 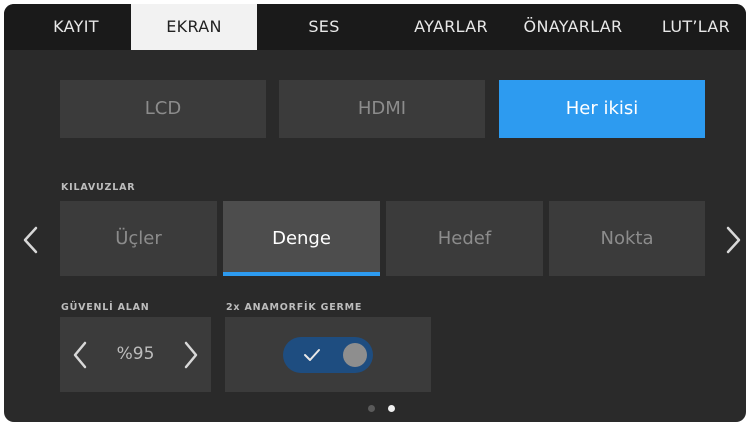 What do you see at coordinates (324, 27) in the screenshot?
I see `tab-ses: SES` at bounding box center [324, 27].